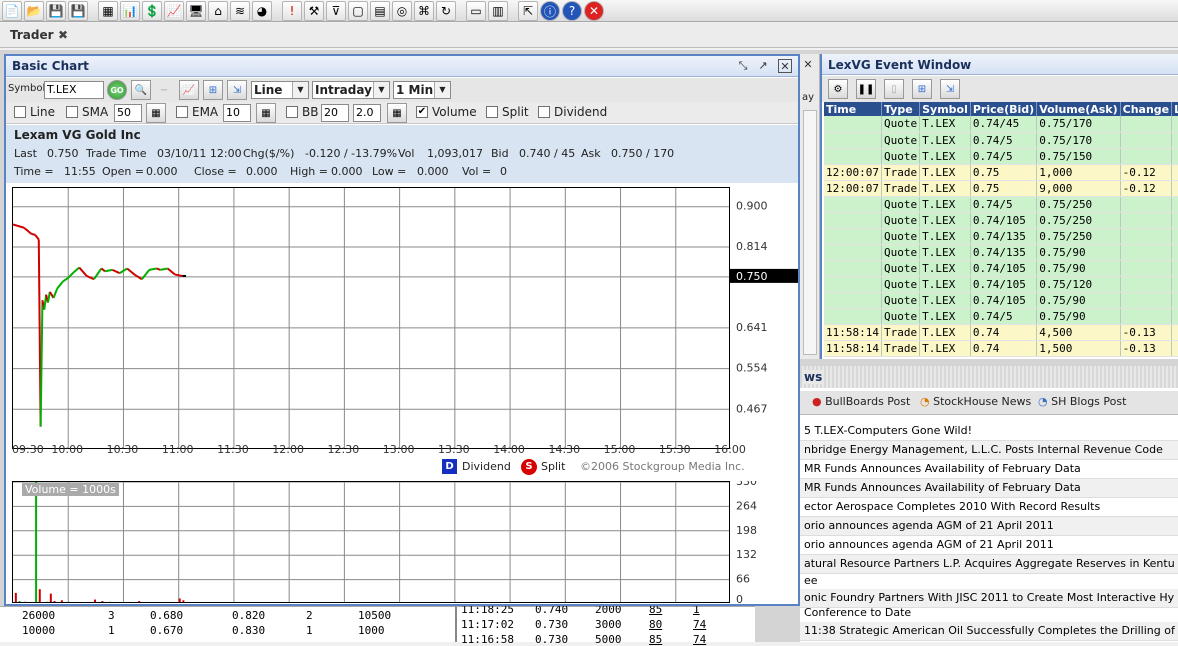  Describe the element at coordinates (117, 90) in the screenshot. I see `go-button: GO` at that location.